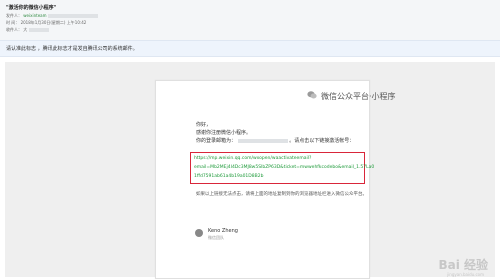 The image size is (500, 279). I want to click on time-row: 时 间： 2018年1月30日(星期二) 上午10:42, so click(46, 23).